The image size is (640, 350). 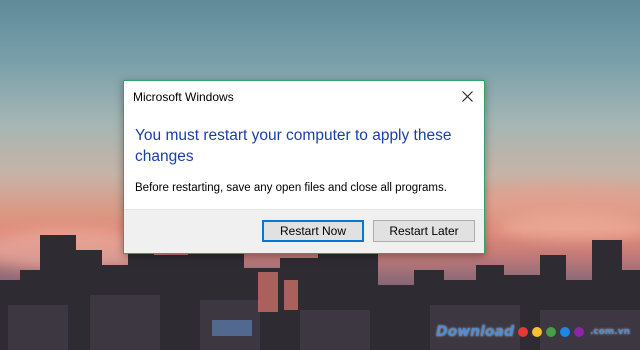 What do you see at coordinates (424, 231) in the screenshot?
I see `restart-later-button: Restart Later` at bounding box center [424, 231].